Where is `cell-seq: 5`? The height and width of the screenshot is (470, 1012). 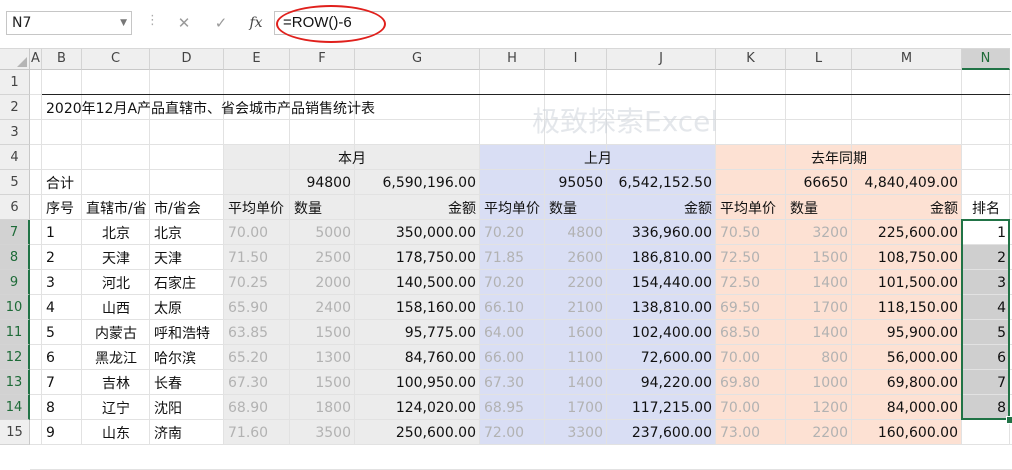 cell-seq: 5 is located at coordinates (50, 332).